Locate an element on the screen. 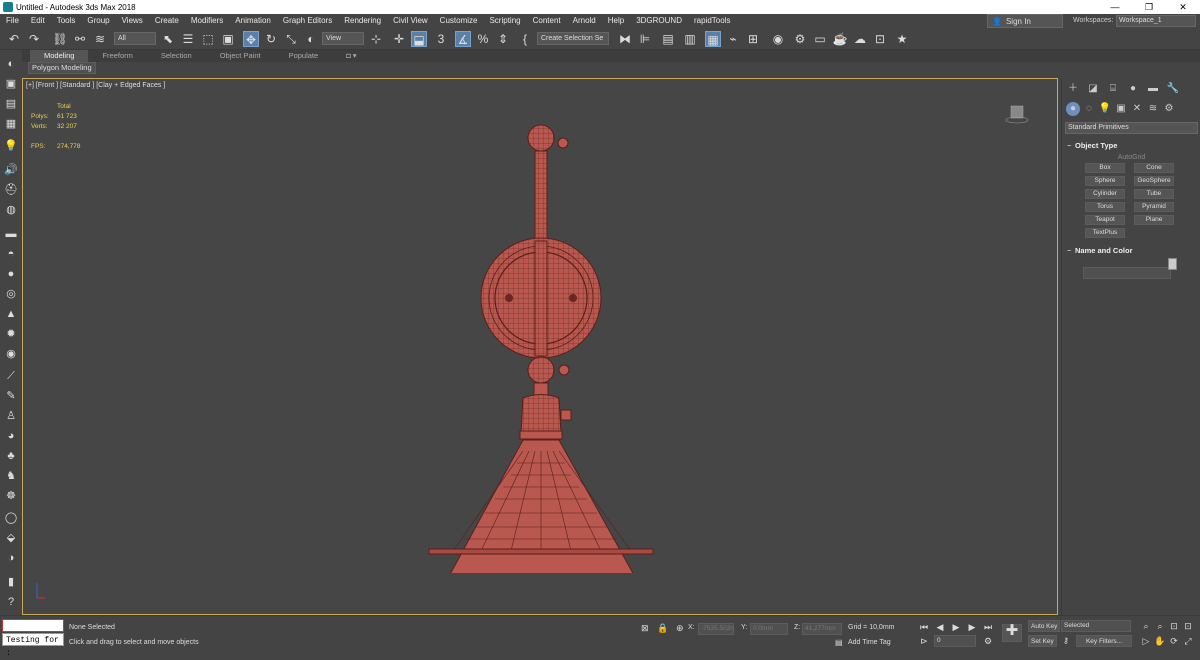 The image size is (1200, 660). key-selection-dropdown: Selected is located at coordinates (1096, 626).